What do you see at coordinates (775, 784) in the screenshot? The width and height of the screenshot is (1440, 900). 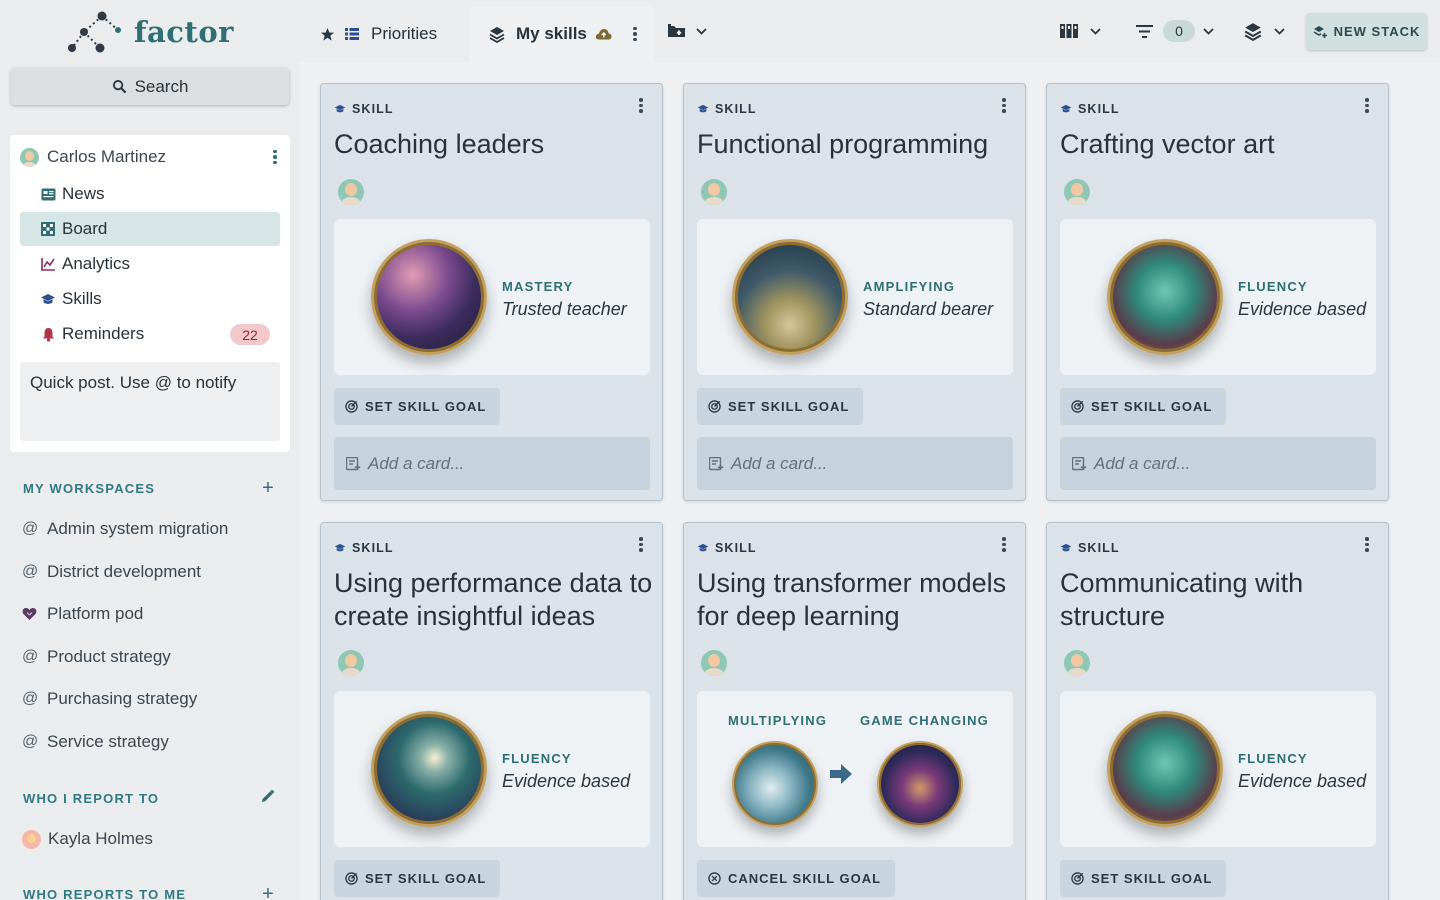 I see `skill-level-image` at bounding box center [775, 784].